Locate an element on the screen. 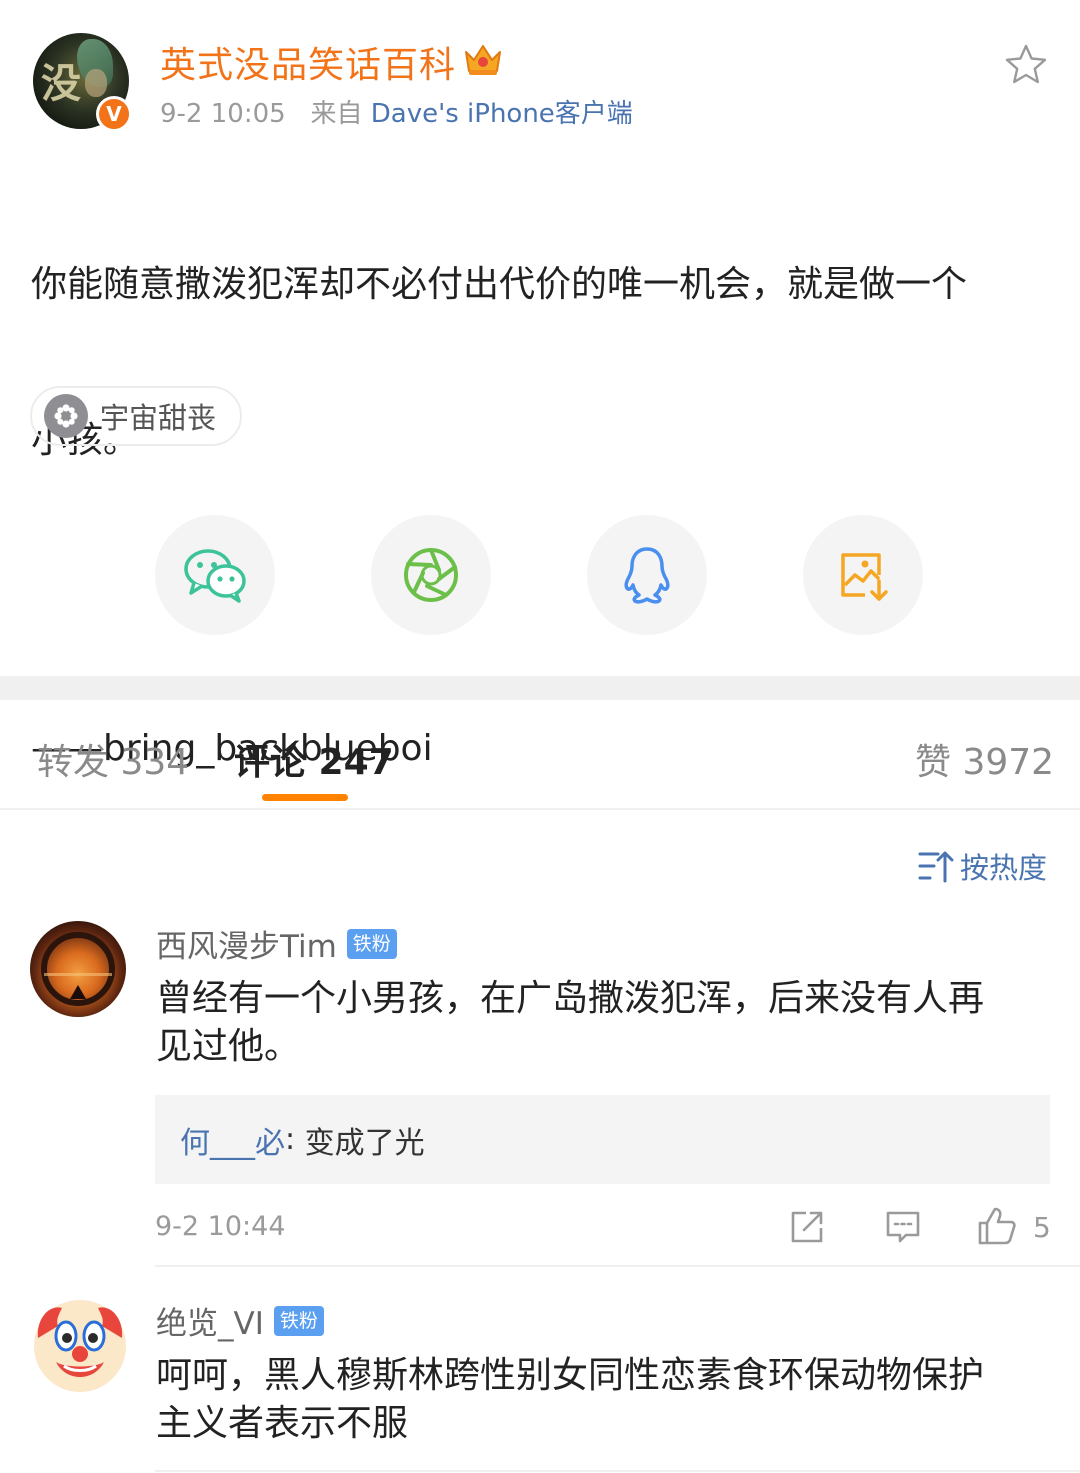  comment-text: 曾经有一个小男孩，在广岛撒泼犯浑，后来没有人再 见过他。 is located at coordinates (601, 1023).